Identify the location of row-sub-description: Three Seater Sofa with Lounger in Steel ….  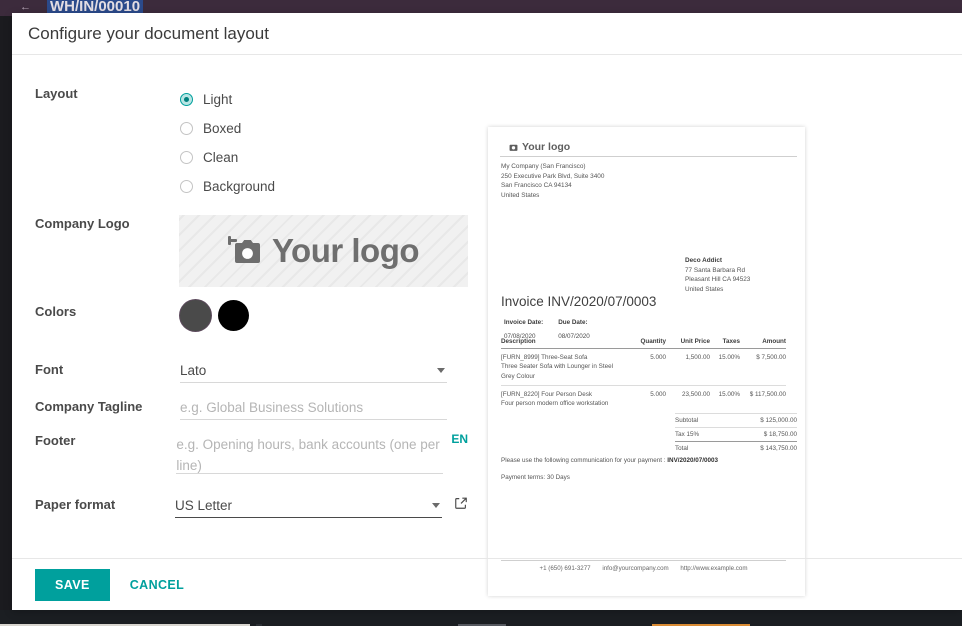
(557, 371).